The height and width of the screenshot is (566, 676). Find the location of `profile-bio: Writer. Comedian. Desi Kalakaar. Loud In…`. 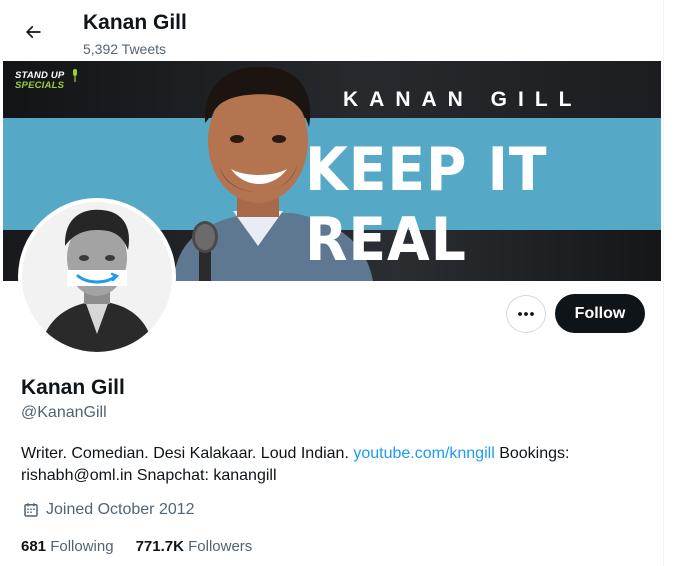

profile-bio: Writer. Comedian. Desi Kalakaar. Loud In… is located at coordinates (321, 465).